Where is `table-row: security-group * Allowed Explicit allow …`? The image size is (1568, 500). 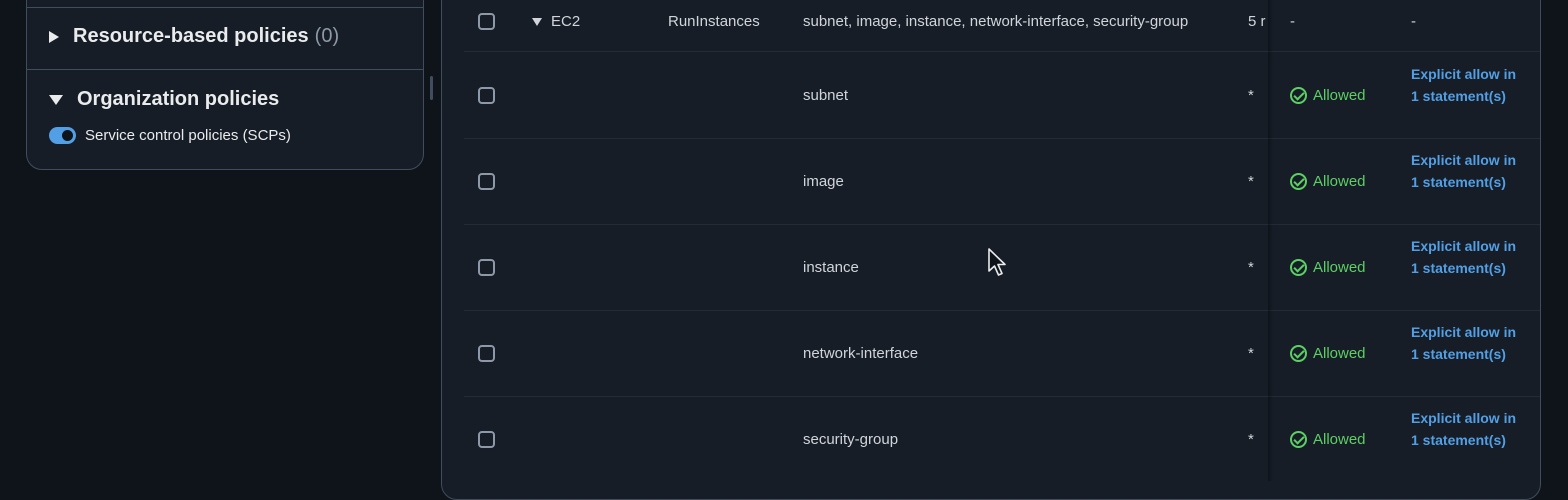 table-row: security-group * Allowed Explicit allow … is located at coordinates (1002, 440).